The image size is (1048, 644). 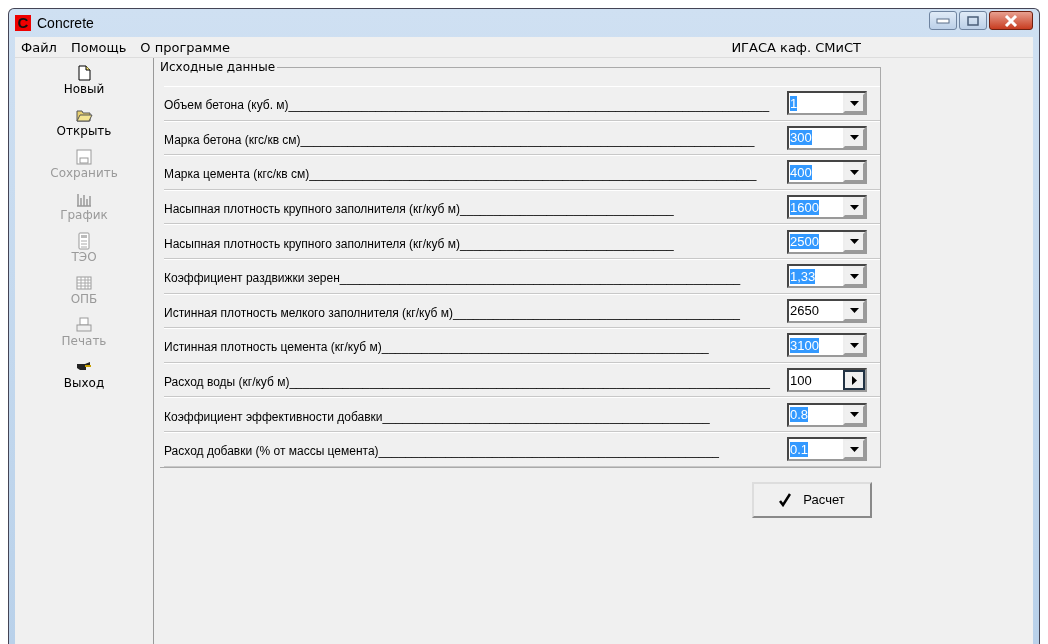 I want to click on field-label: Марка бетона (кгс/кв см)____________________________________________________________________, so click(x=460, y=139).